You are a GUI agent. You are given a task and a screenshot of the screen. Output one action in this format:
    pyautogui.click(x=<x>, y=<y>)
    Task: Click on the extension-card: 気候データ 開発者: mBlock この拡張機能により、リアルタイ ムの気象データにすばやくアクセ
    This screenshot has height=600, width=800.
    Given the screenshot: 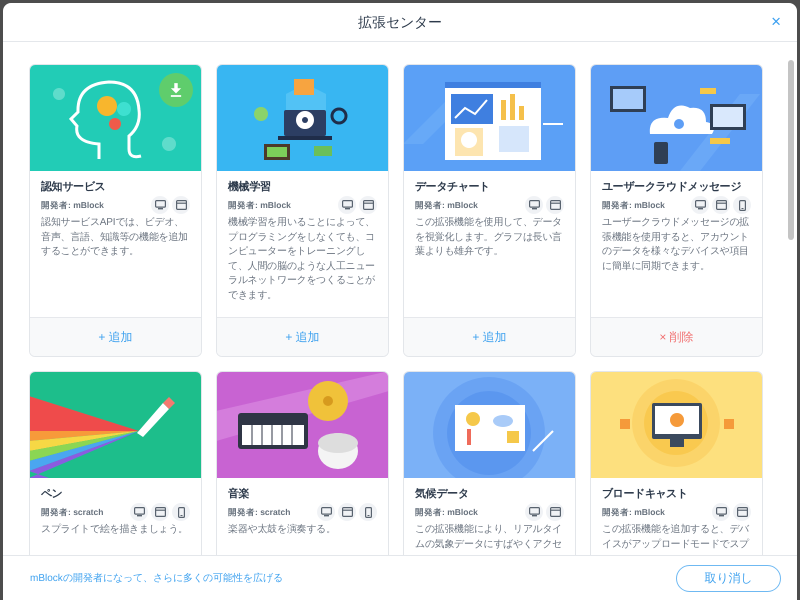 What is the action you would take?
    pyautogui.click(x=489, y=463)
    